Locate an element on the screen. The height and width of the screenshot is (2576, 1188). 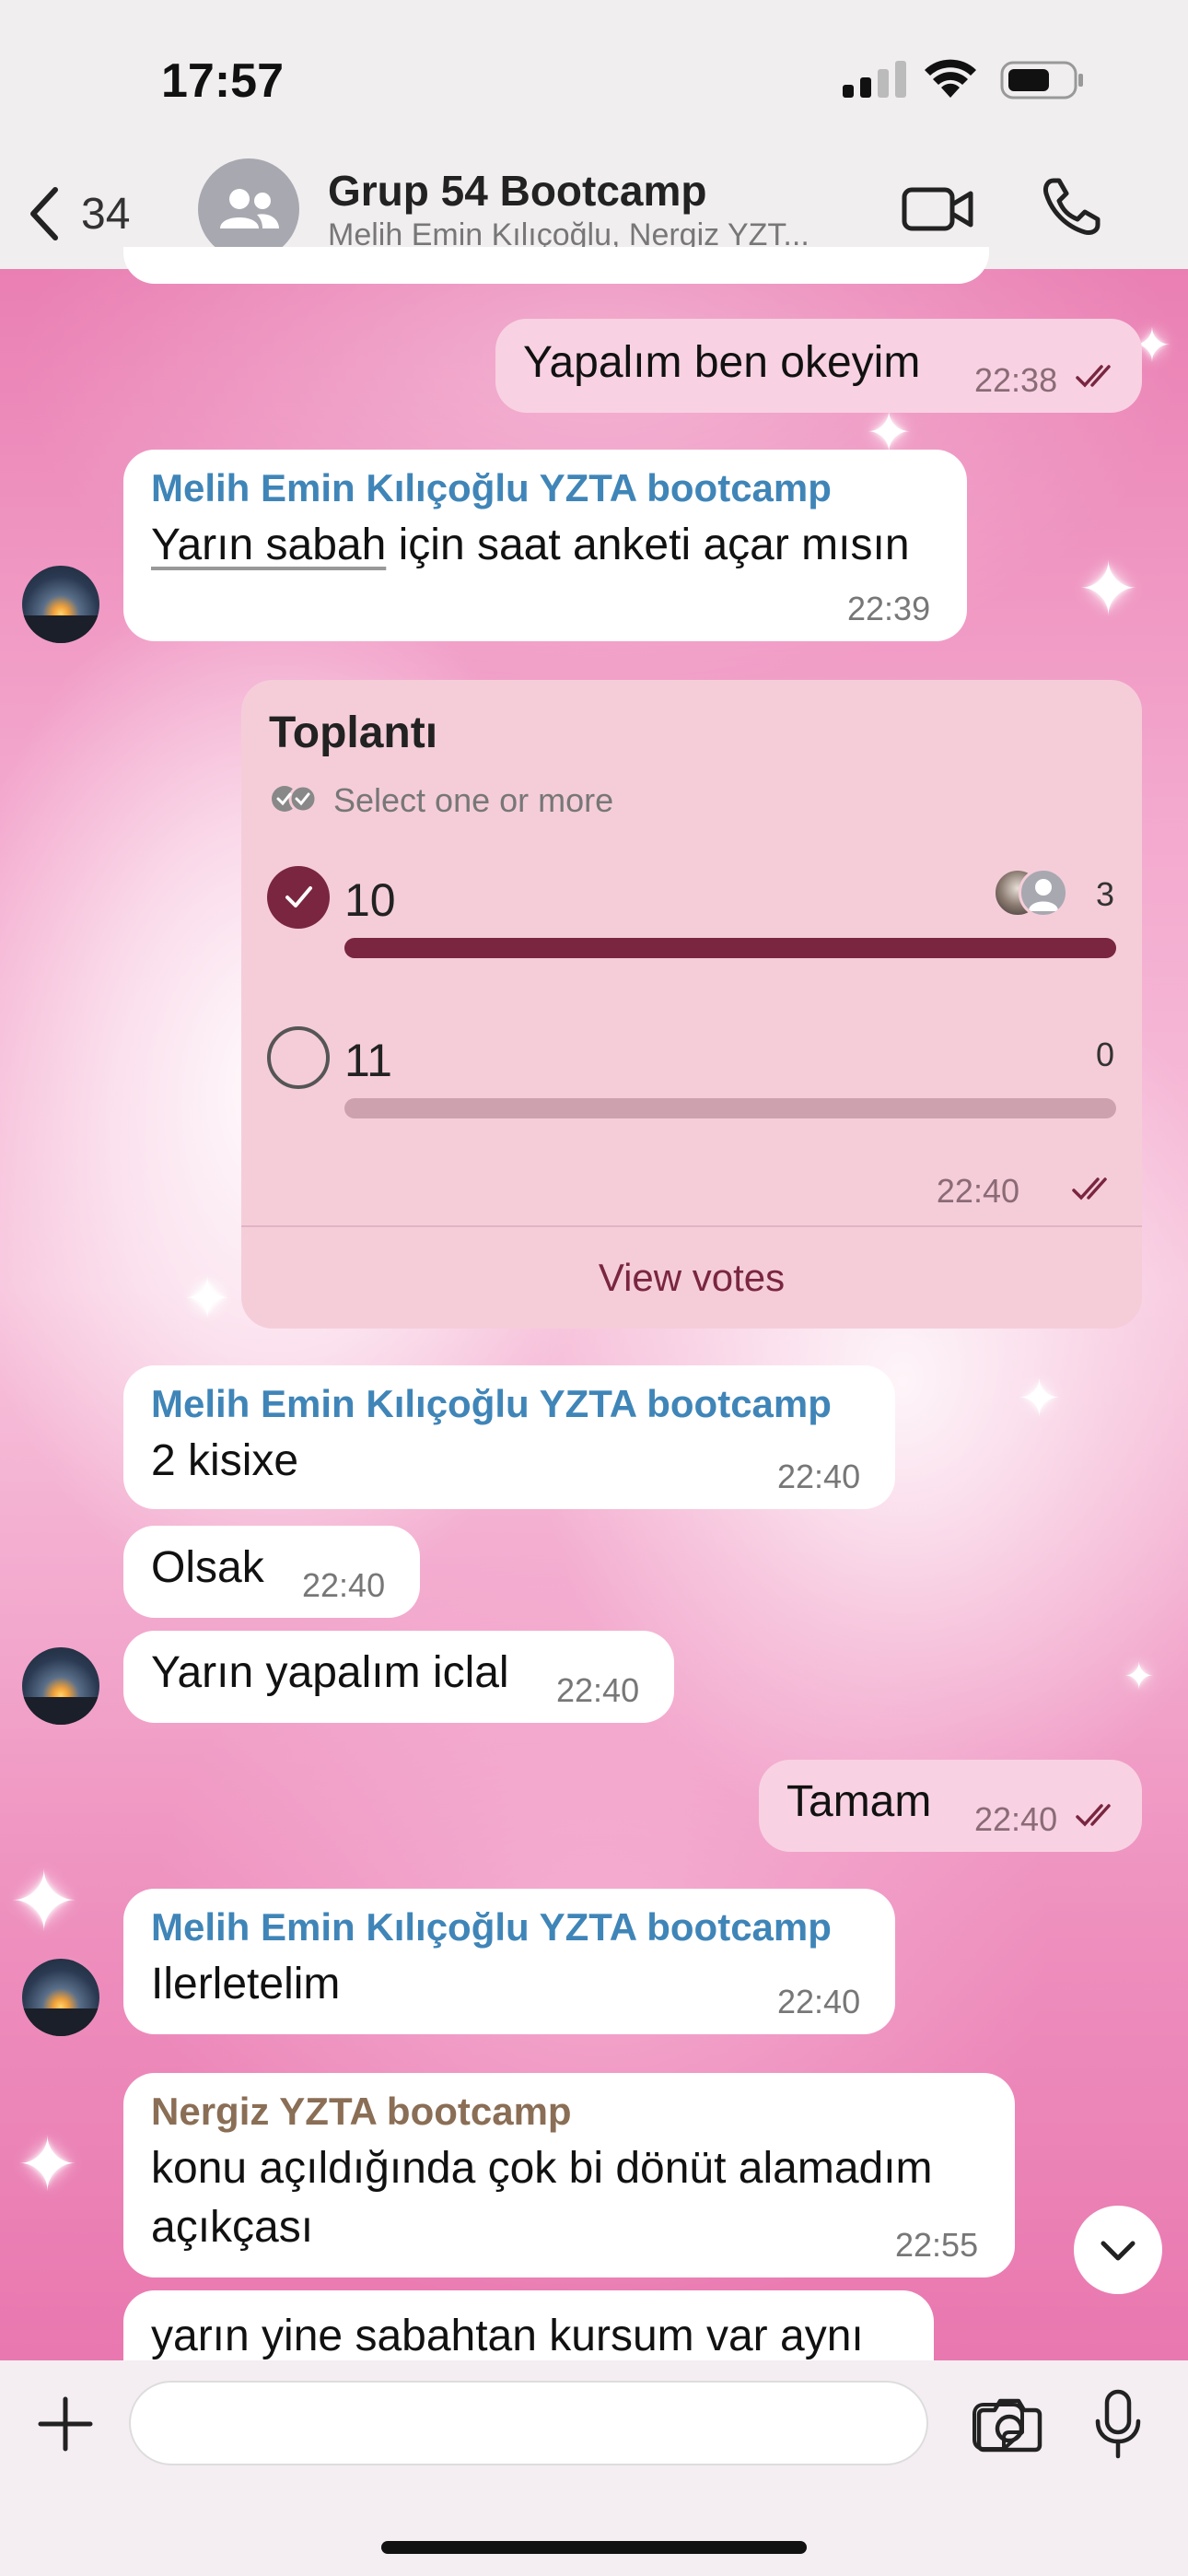
chevron-left-icon is located at coordinates (44, 213).